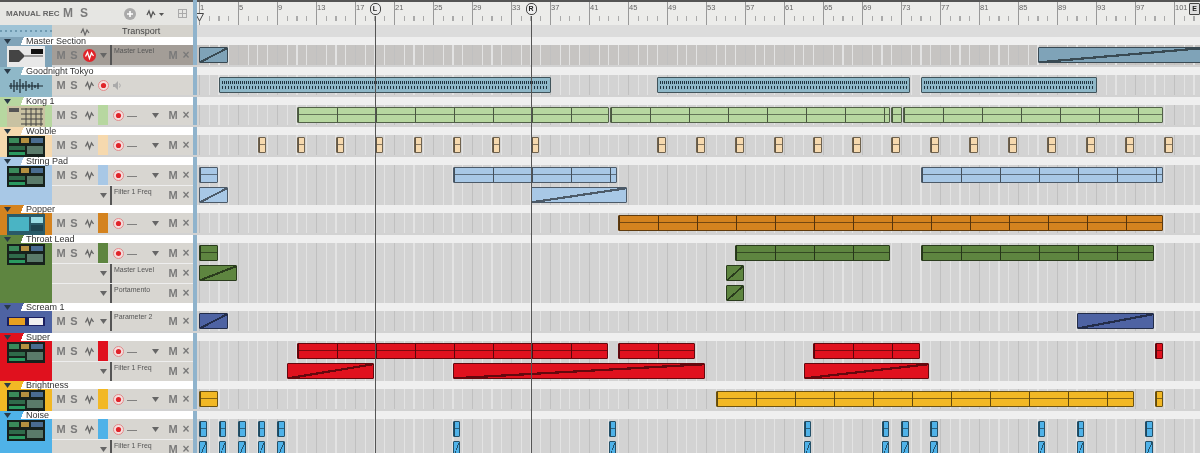 The height and width of the screenshot is (453, 1200). Describe the element at coordinates (96, 209) in the screenshot. I see `track-name-bar: Popper` at that location.